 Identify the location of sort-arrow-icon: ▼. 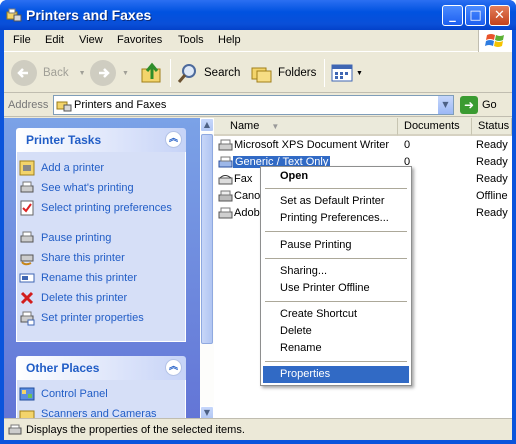
(275, 126).